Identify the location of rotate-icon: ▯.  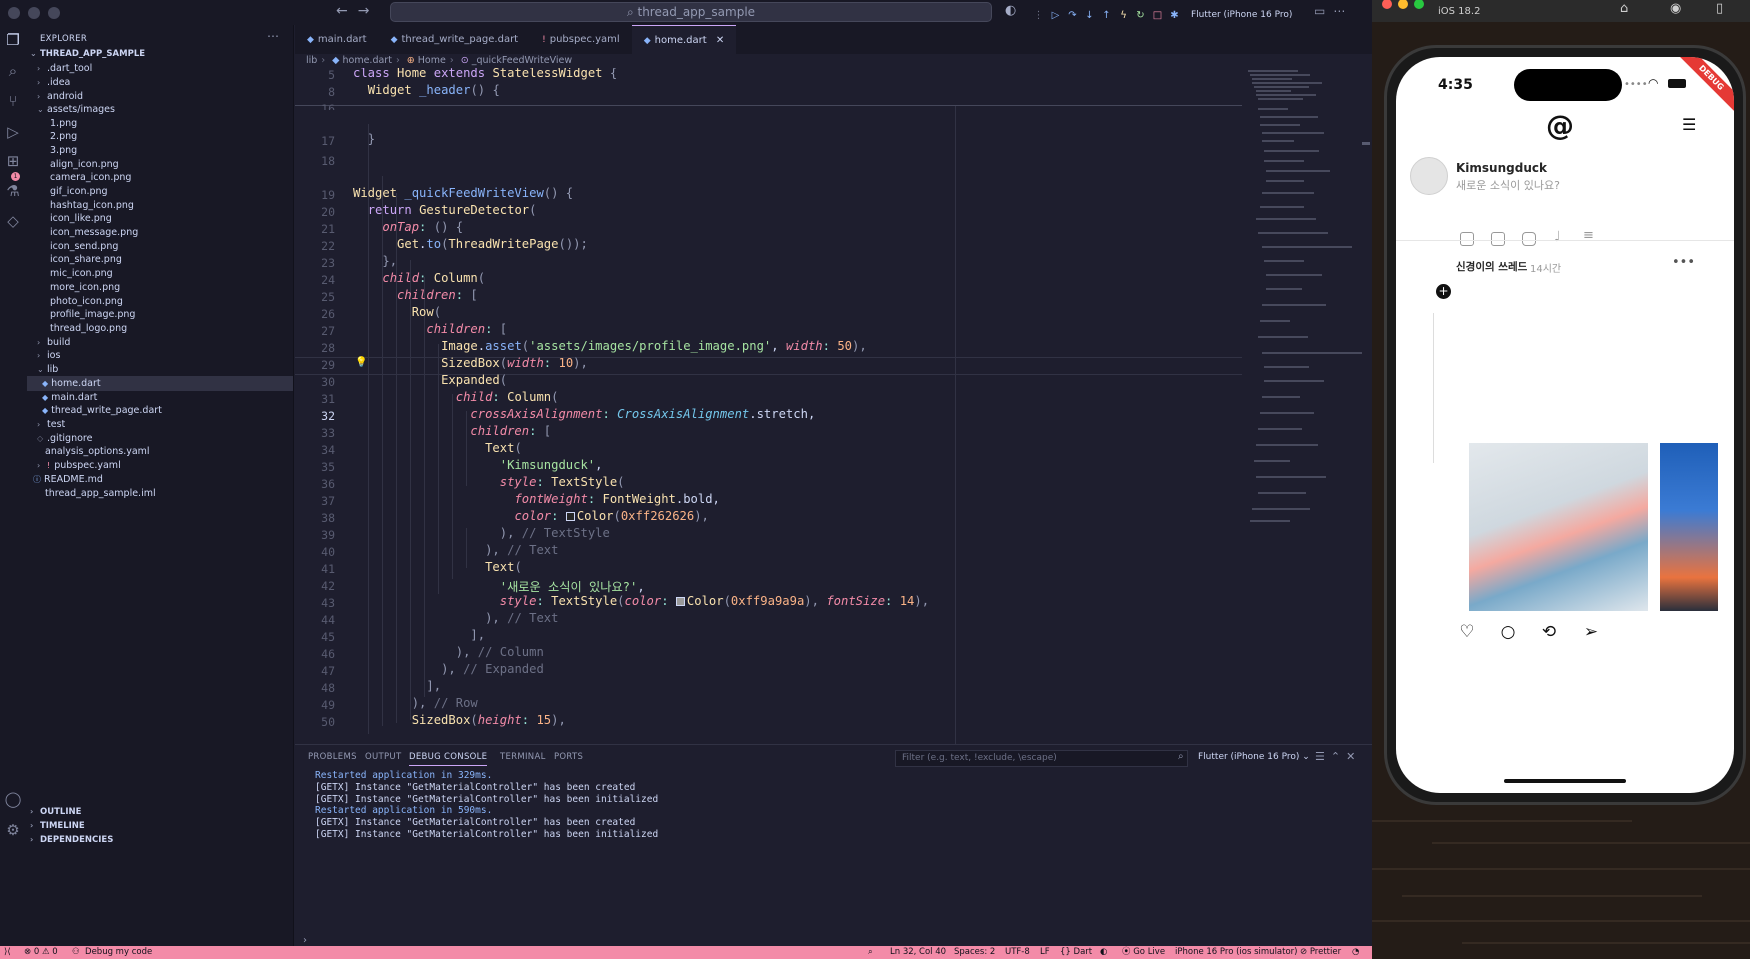
(1719, 8).